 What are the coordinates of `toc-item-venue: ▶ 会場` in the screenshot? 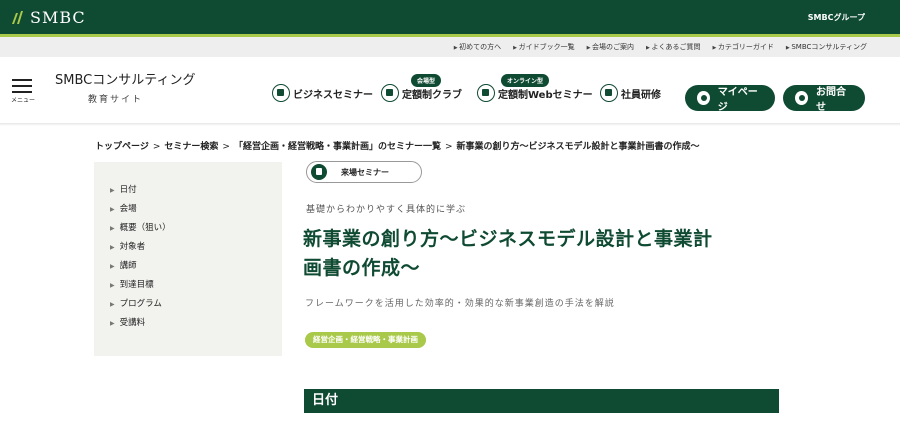 It's located at (196, 212).